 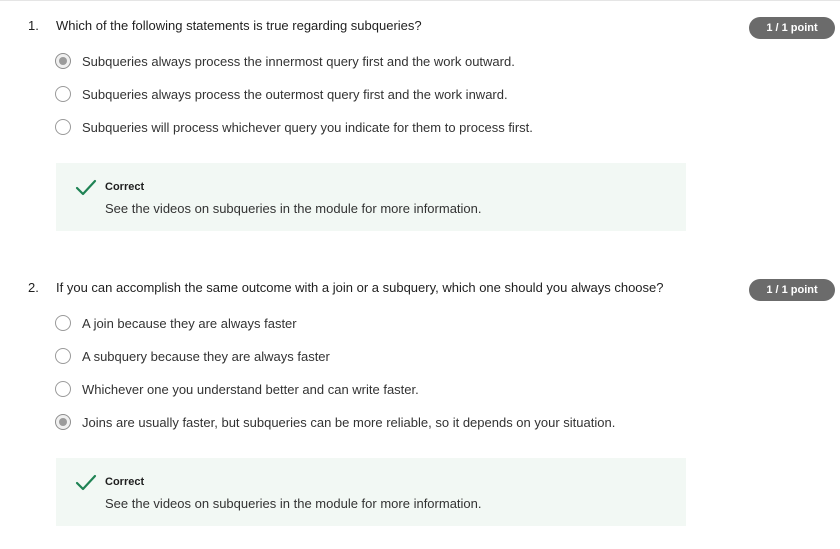 What do you see at coordinates (189, 323) in the screenshot?
I see `answer-option-label: A join because they are always faster` at bounding box center [189, 323].